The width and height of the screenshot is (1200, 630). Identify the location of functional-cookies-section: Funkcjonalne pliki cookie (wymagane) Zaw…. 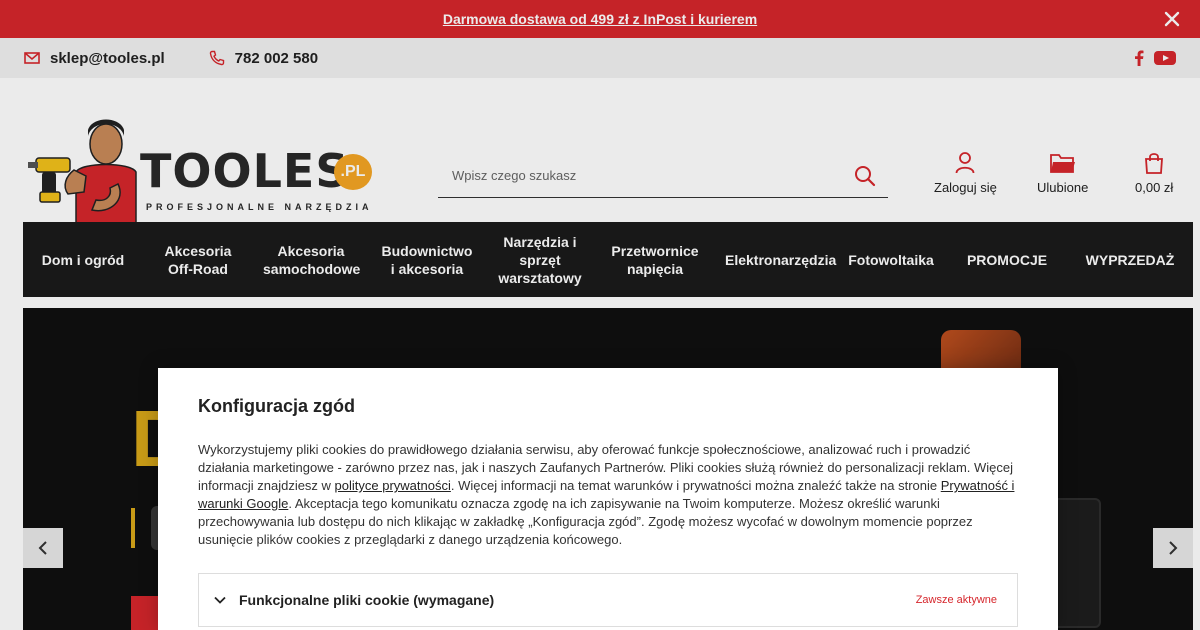
(608, 600).